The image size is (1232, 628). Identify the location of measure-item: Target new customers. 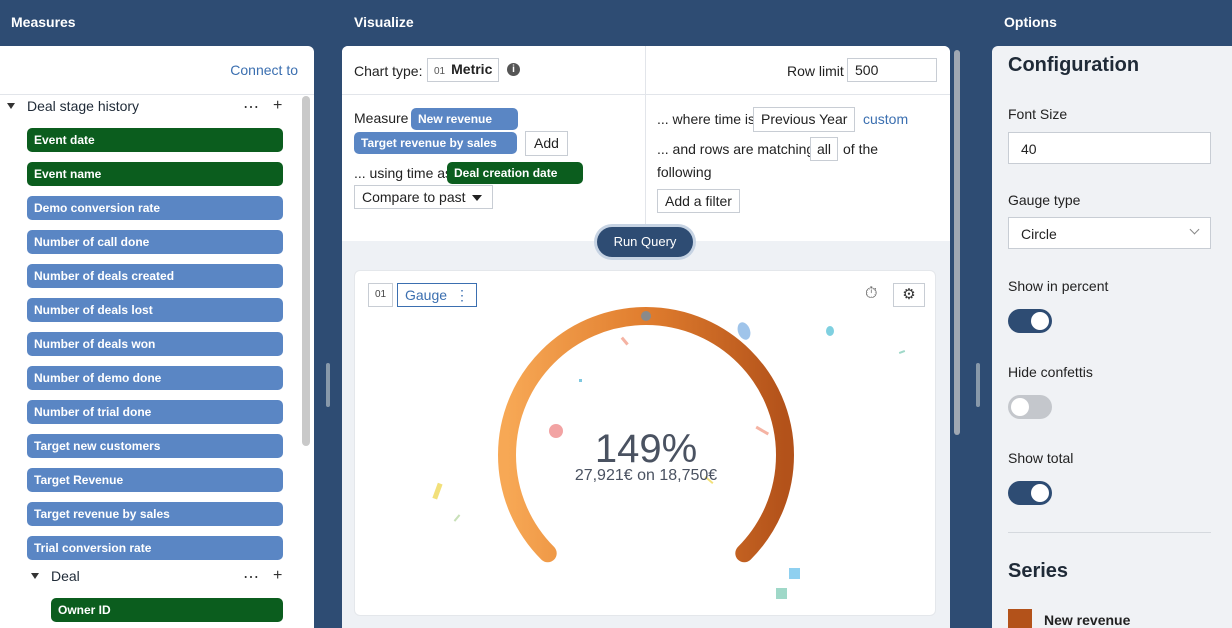
(155, 446).